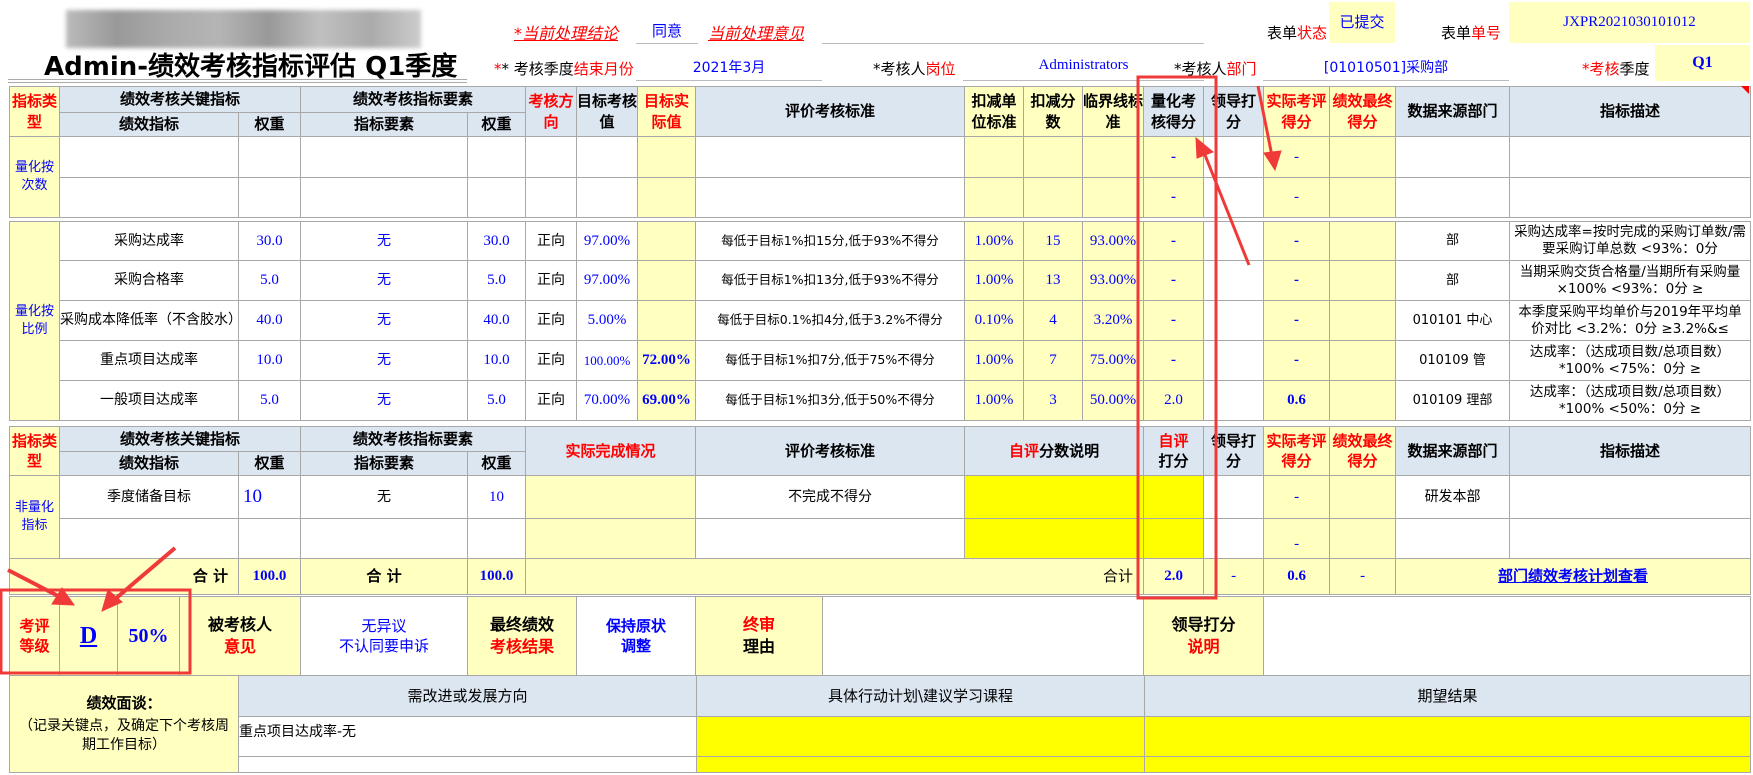  Describe the element at coordinates (1630, 400) in the screenshot. I see `description: 达成率：（达成项目数/总项目数）*100% <50%：0分 ≥` at that location.